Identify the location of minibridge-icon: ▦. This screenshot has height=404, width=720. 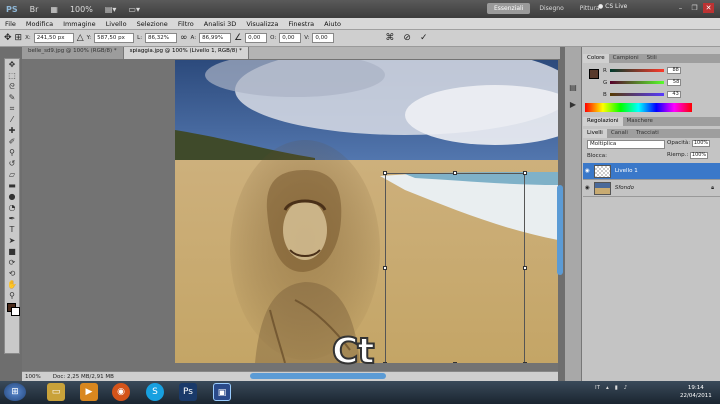
(54, 9).